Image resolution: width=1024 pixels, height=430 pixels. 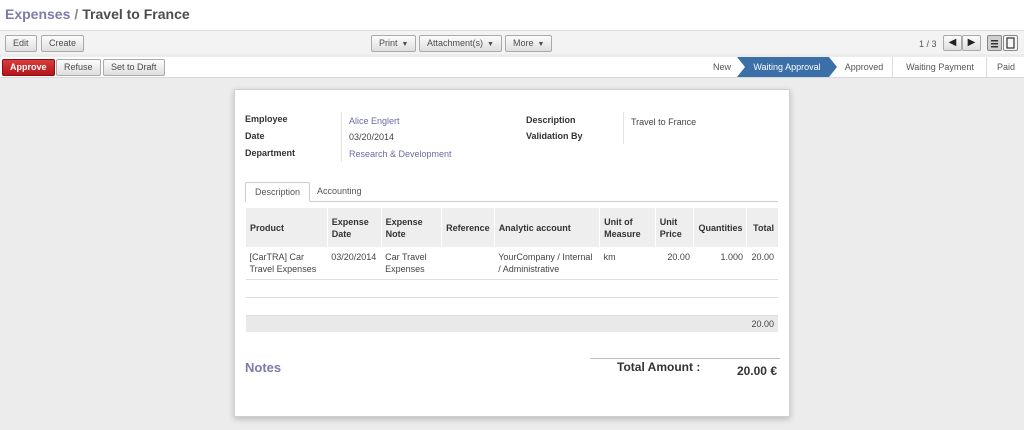 I want to click on breadcrumb: Expenses / Travel to France, so click(x=97, y=14).